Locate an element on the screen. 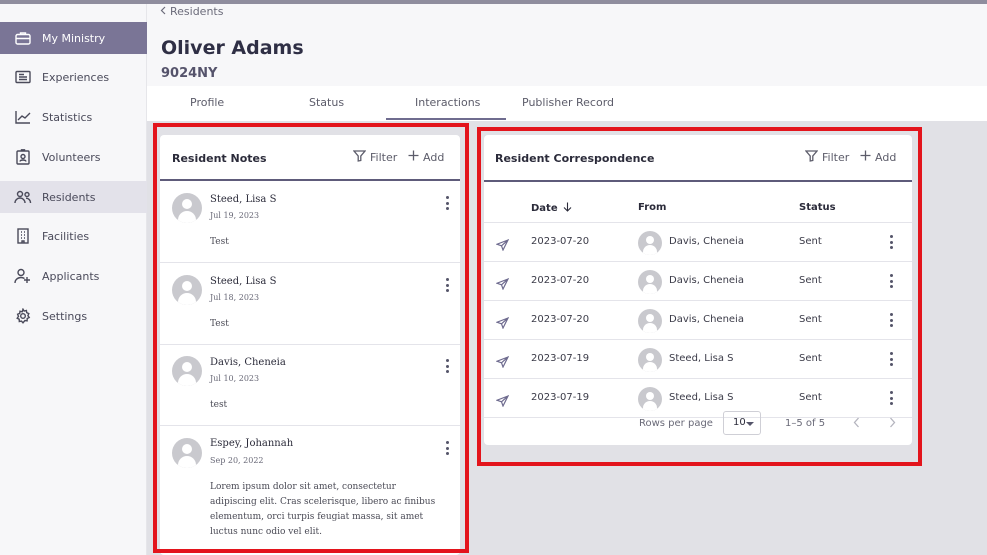 Image resolution: width=987 pixels, height=555 pixels. sidebar-item-label: Volunteers is located at coordinates (71, 157).